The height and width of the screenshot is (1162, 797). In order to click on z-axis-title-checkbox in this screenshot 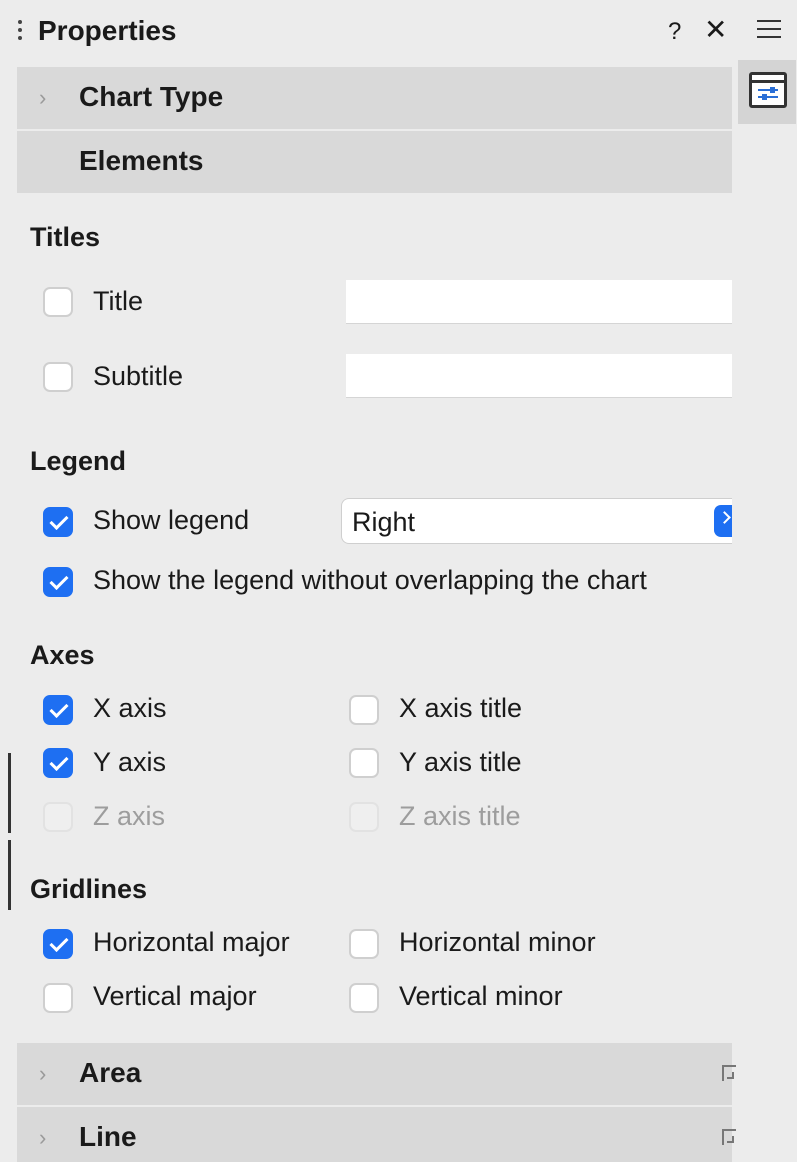, I will do `click(364, 817)`.